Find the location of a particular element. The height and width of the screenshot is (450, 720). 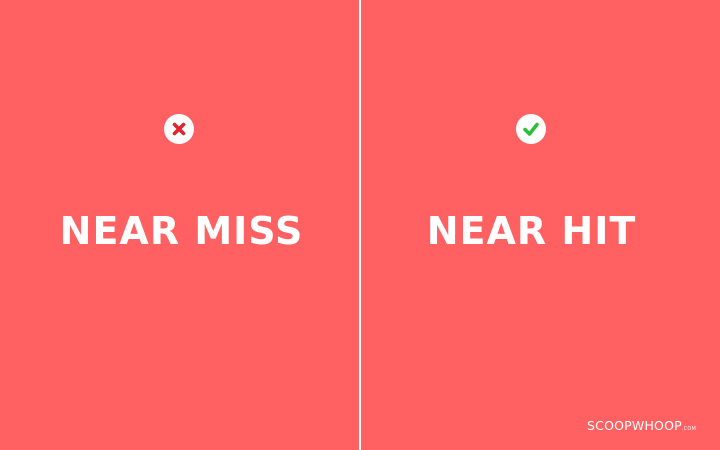

incorrect-badge is located at coordinates (179, 129).